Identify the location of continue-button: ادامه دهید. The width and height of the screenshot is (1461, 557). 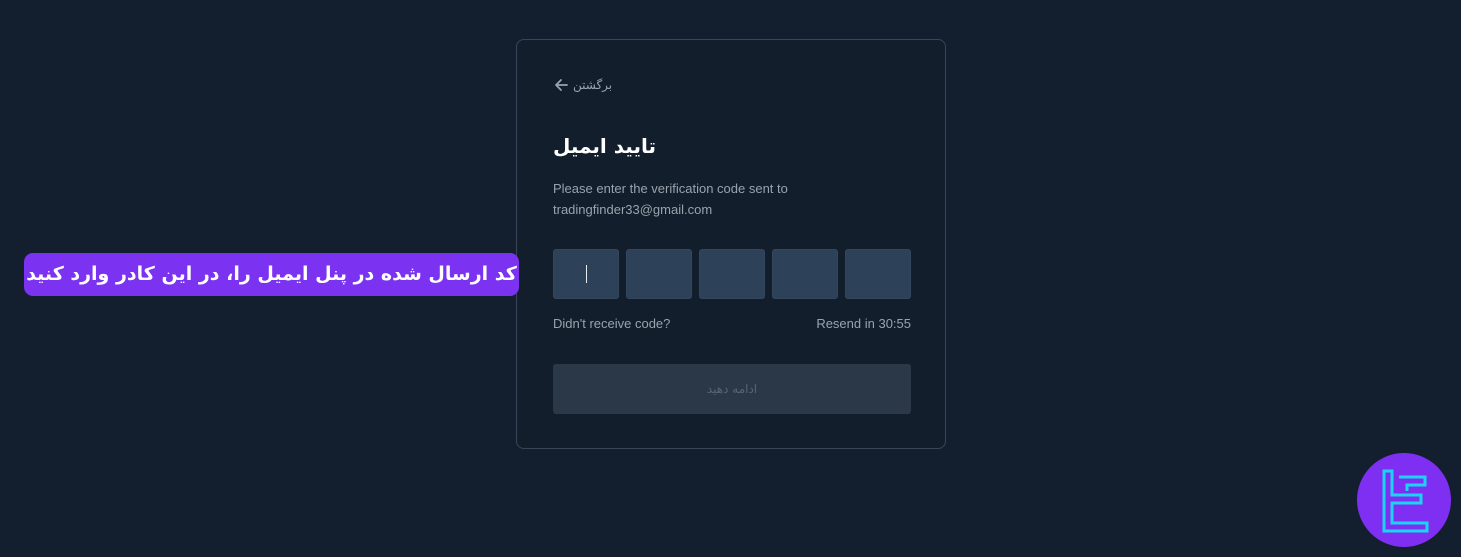
(732, 389).